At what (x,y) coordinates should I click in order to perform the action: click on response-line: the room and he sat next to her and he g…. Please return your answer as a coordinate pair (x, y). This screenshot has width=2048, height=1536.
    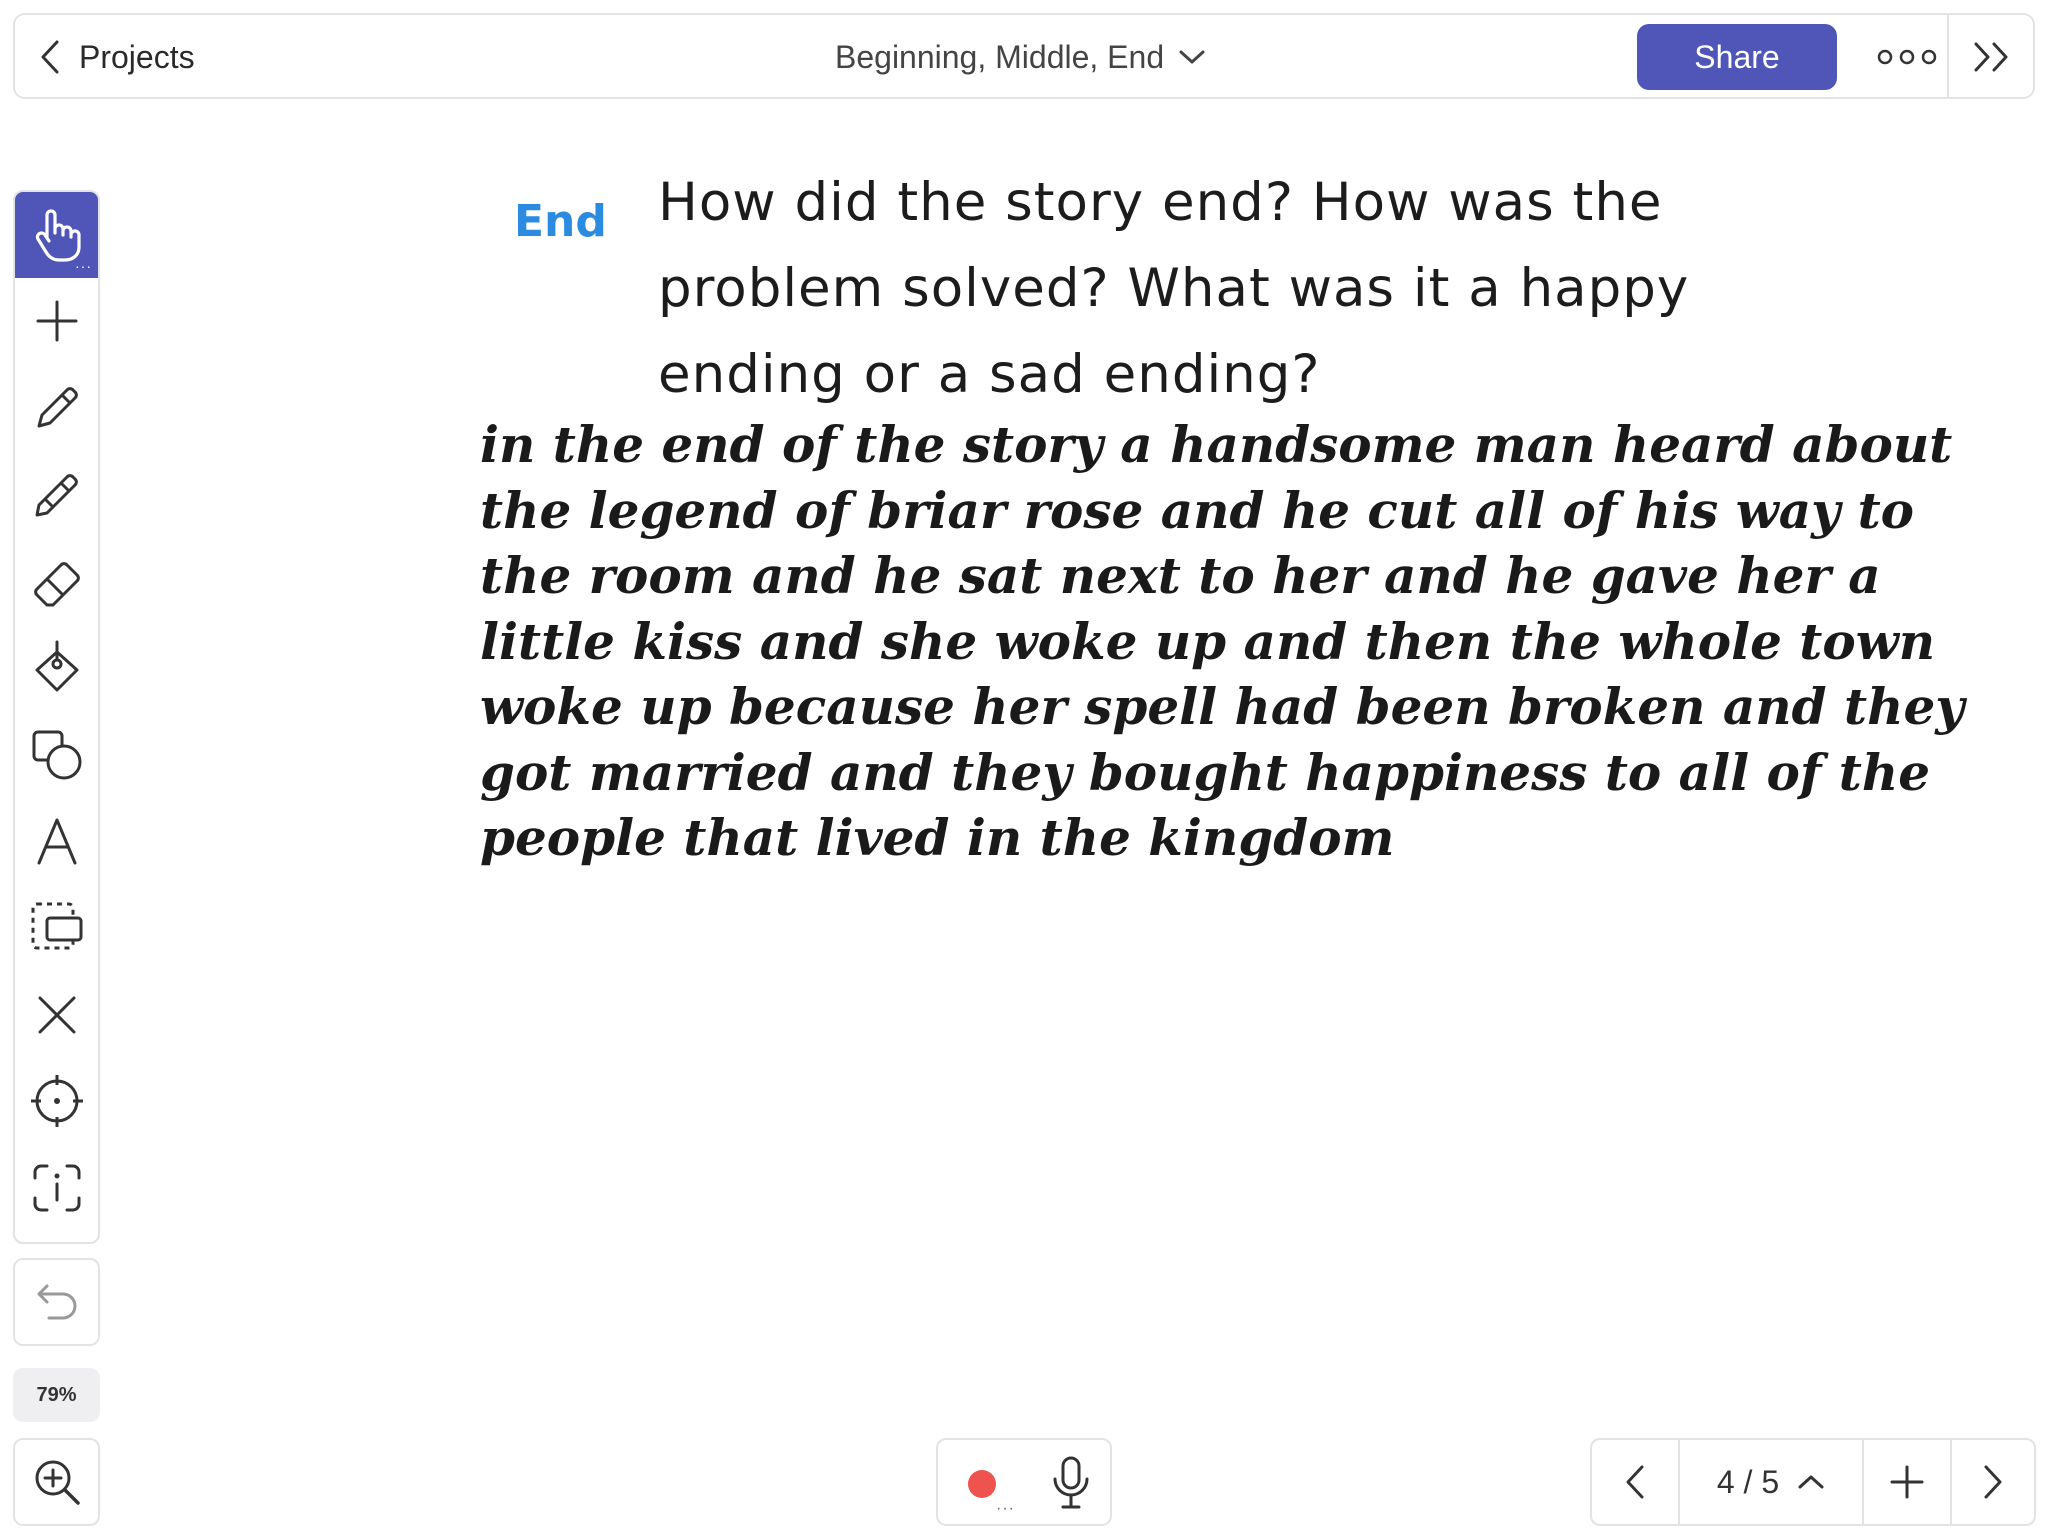
    Looking at the image, I should click on (1180, 575).